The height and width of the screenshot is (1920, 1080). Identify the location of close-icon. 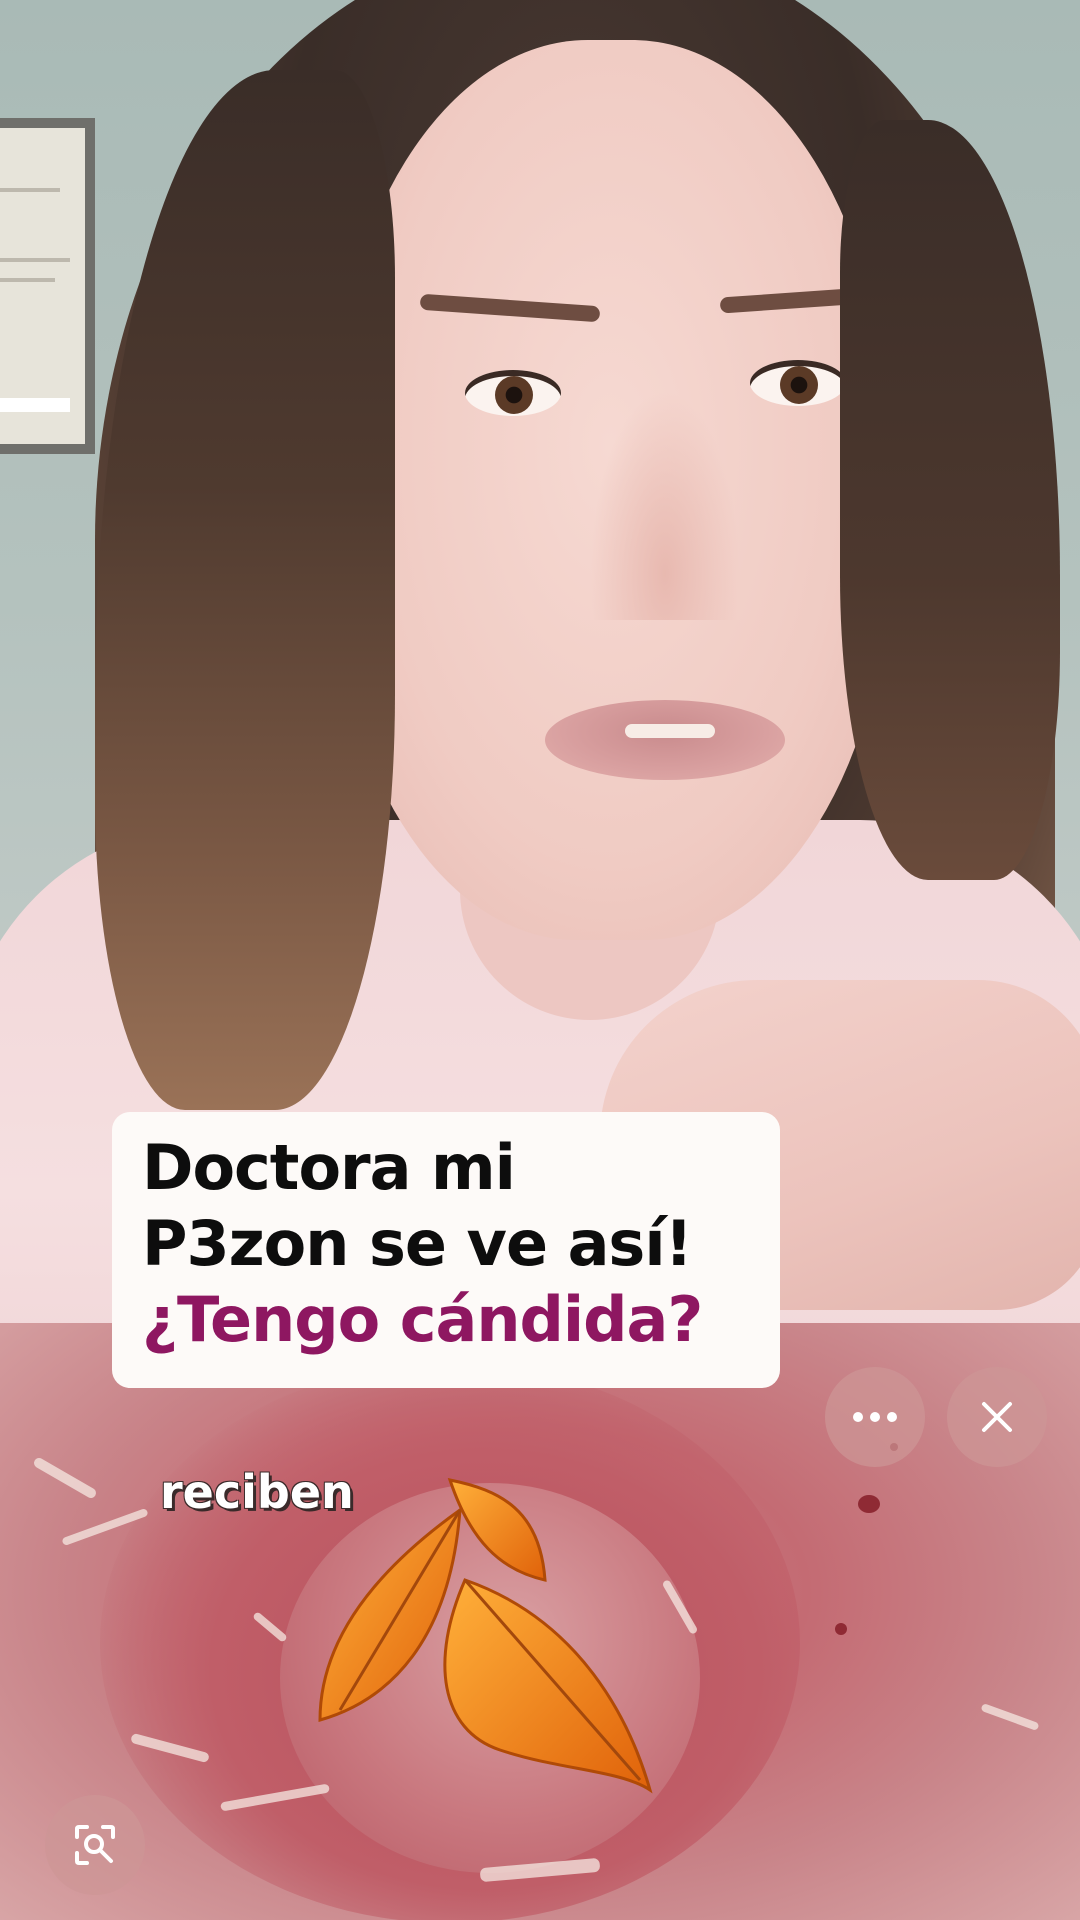
(997, 1417).